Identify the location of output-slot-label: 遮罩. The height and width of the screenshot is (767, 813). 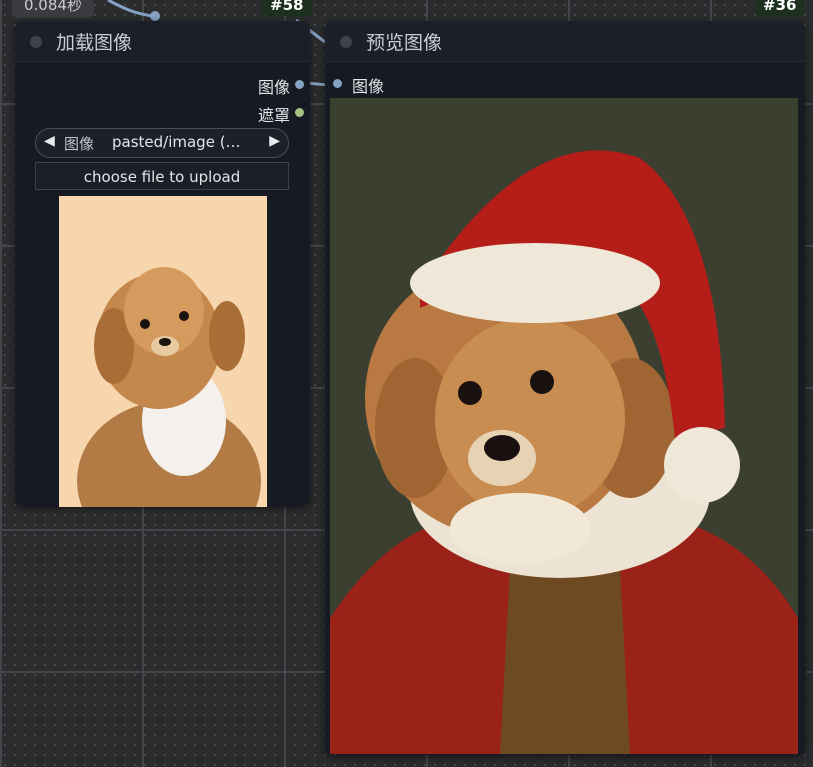
(273, 115).